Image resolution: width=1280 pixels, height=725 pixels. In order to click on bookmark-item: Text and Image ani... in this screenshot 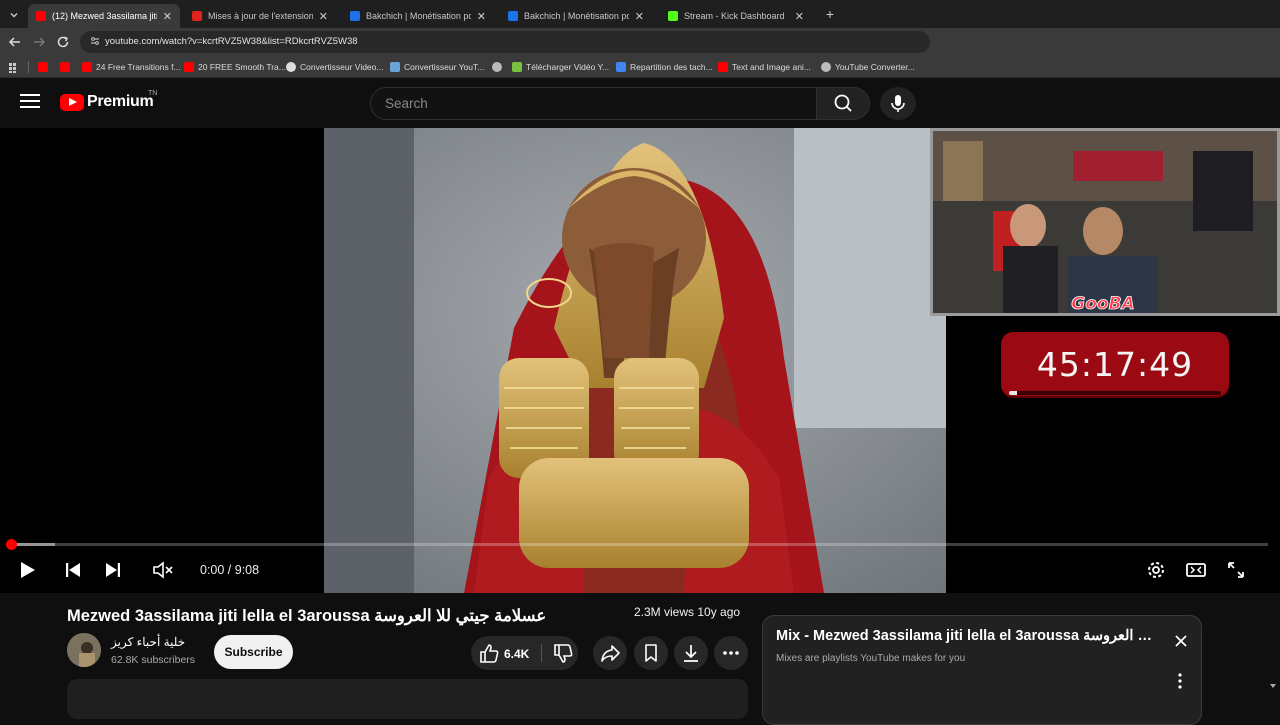, I will do `click(764, 67)`.